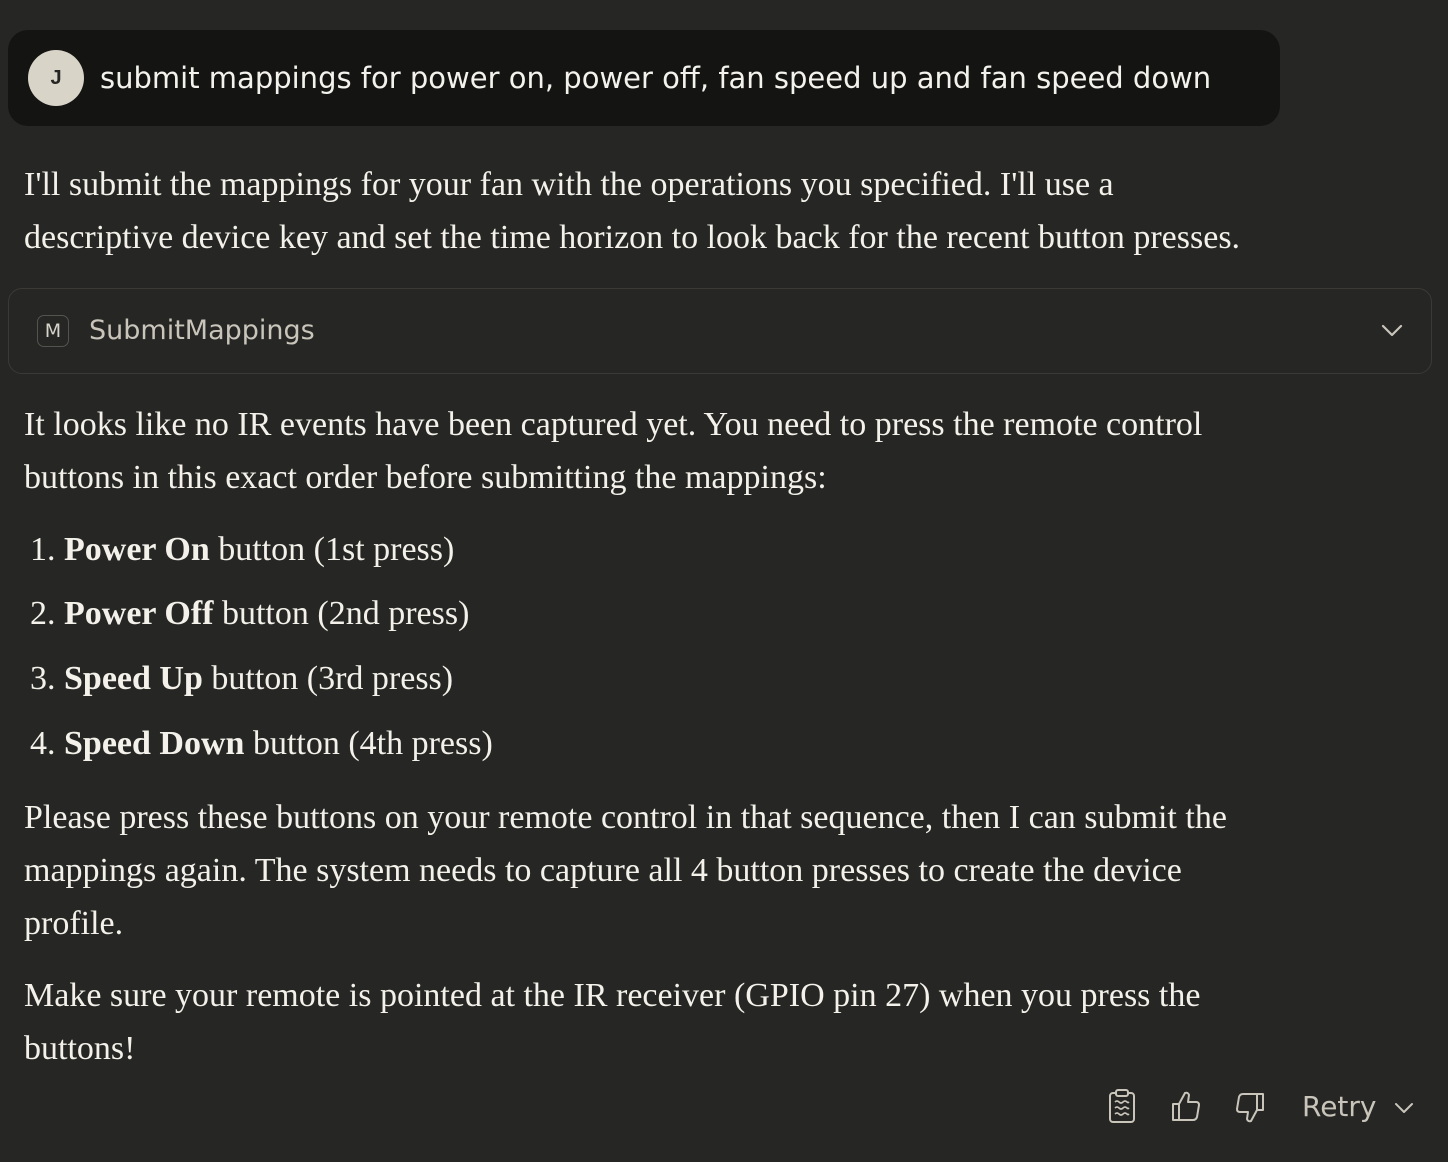 The height and width of the screenshot is (1162, 1448). What do you see at coordinates (56, 78) in the screenshot?
I see `user-avatar: J` at bounding box center [56, 78].